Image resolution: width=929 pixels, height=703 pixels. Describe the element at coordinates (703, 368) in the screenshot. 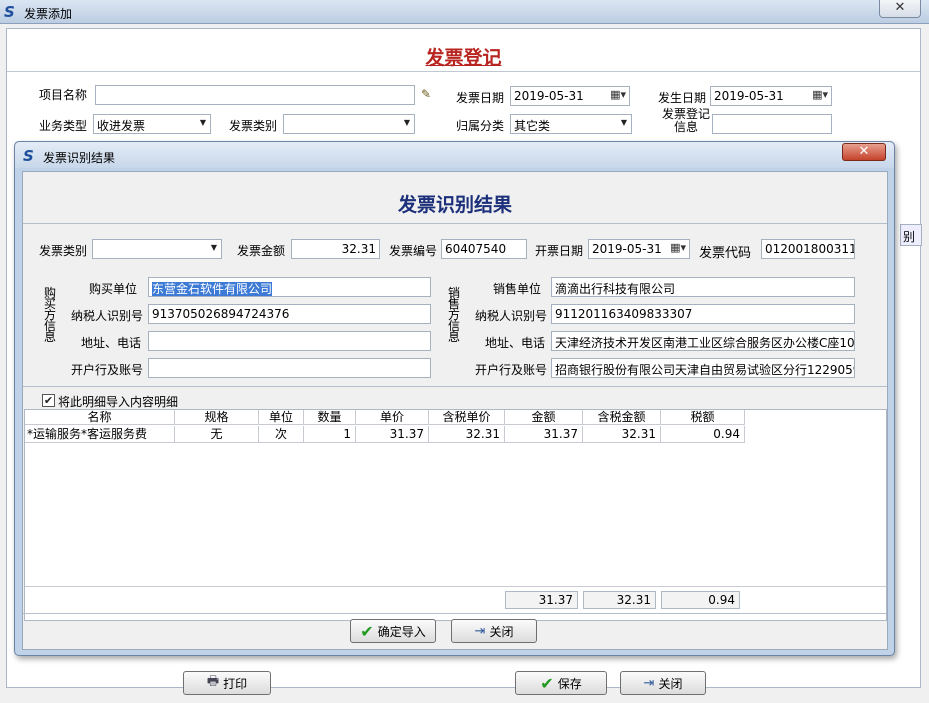

I see `seller-bank-input: 招商银行股份有限公司天津自由贸易试验区分行12290593` at that location.